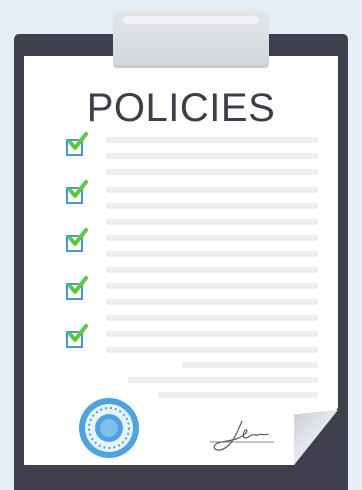  What do you see at coordinates (109, 428) in the screenshot?
I see `seal-icon` at bounding box center [109, 428].